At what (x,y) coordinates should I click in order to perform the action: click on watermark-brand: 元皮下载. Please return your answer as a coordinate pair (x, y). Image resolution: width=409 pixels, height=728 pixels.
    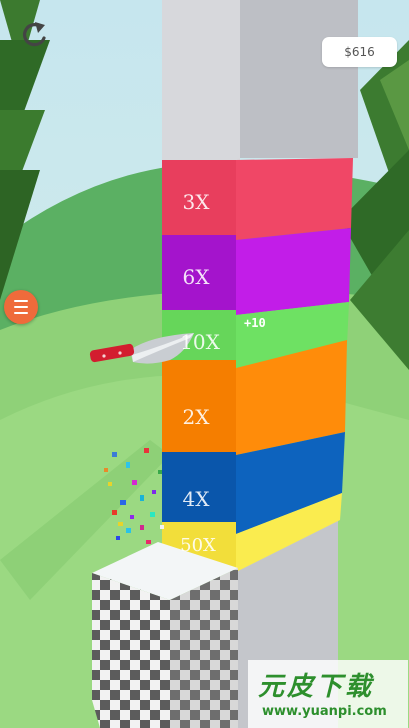
    Looking at the image, I should click on (316, 687).